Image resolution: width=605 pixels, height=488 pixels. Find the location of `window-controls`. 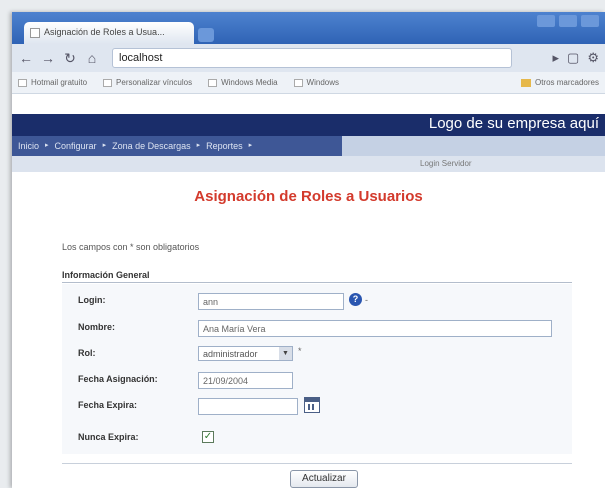

window-controls is located at coordinates (568, 21).